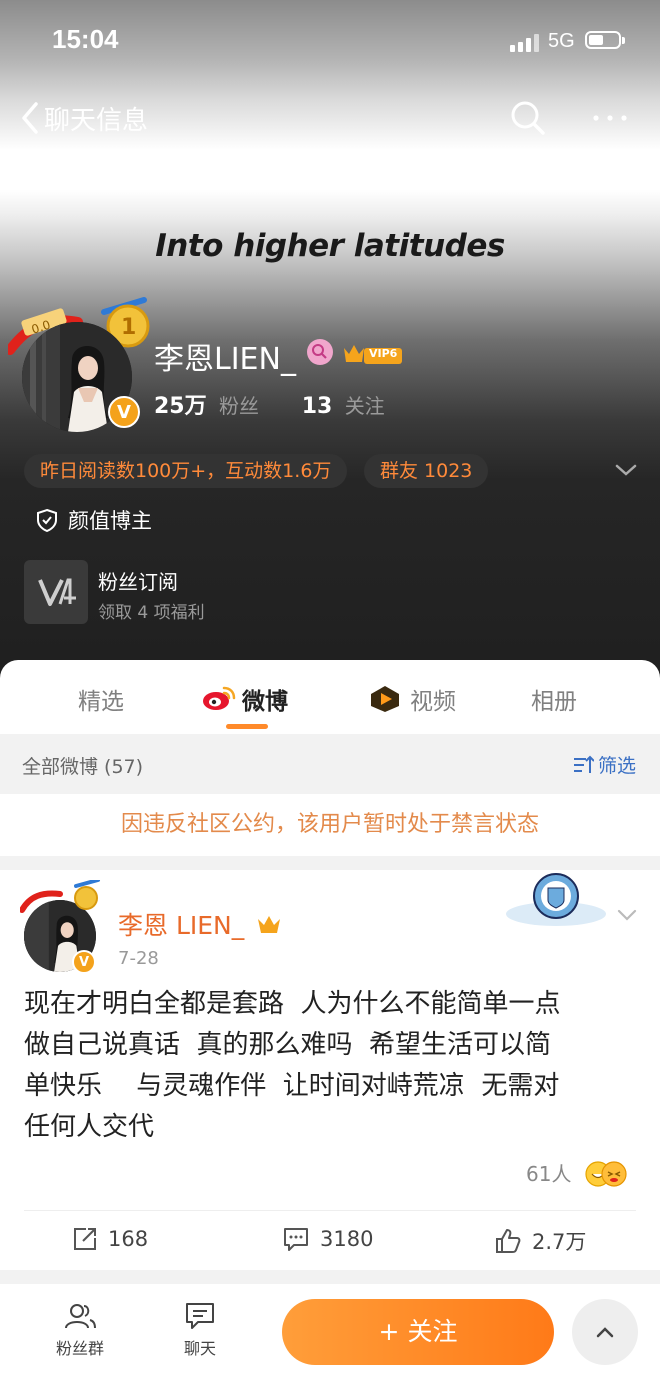 The width and height of the screenshot is (660, 1389). Describe the element at coordinates (225, 359) in the screenshot. I see `profile-name: 李恩LIEN_` at that location.